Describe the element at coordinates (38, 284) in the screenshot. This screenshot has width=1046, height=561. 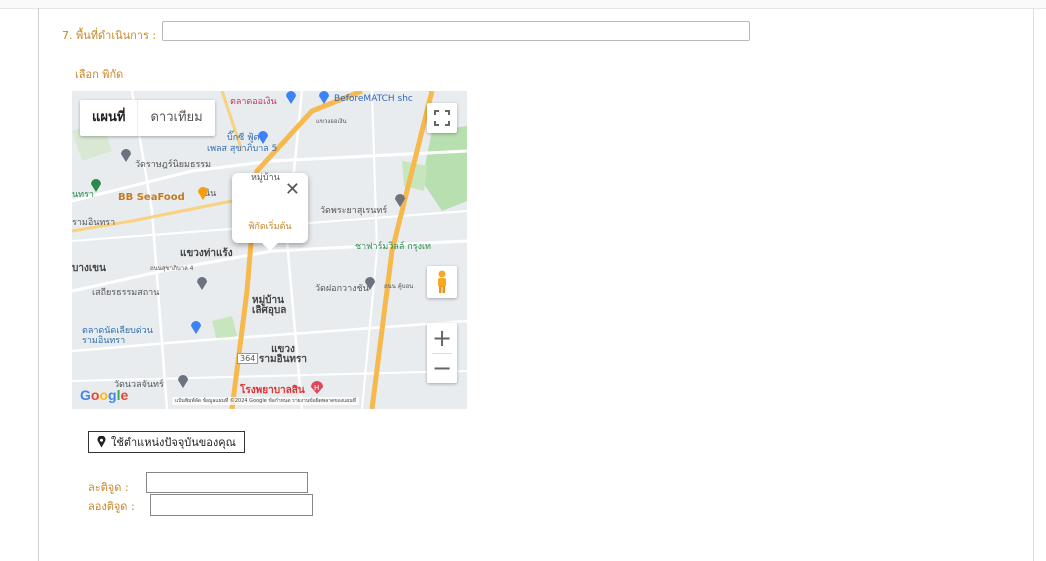
I see `panel-left-border` at that location.